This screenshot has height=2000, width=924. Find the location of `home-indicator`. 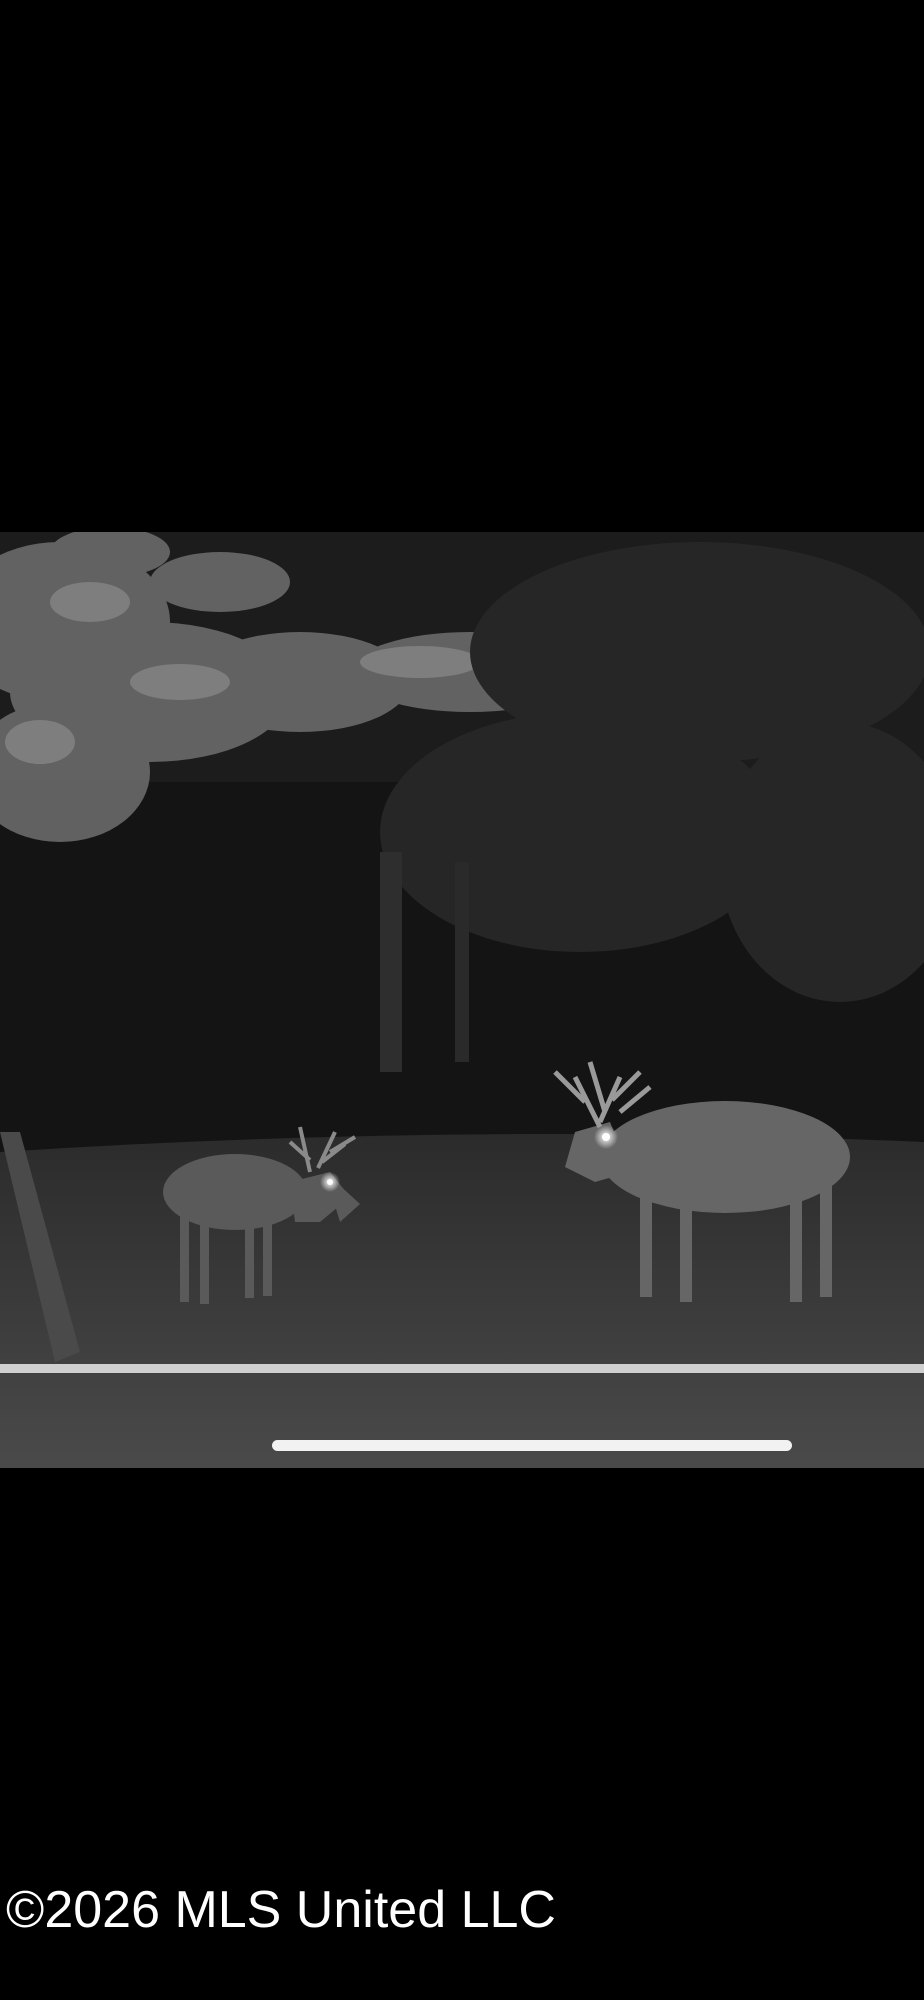

home-indicator is located at coordinates (532, 1445).